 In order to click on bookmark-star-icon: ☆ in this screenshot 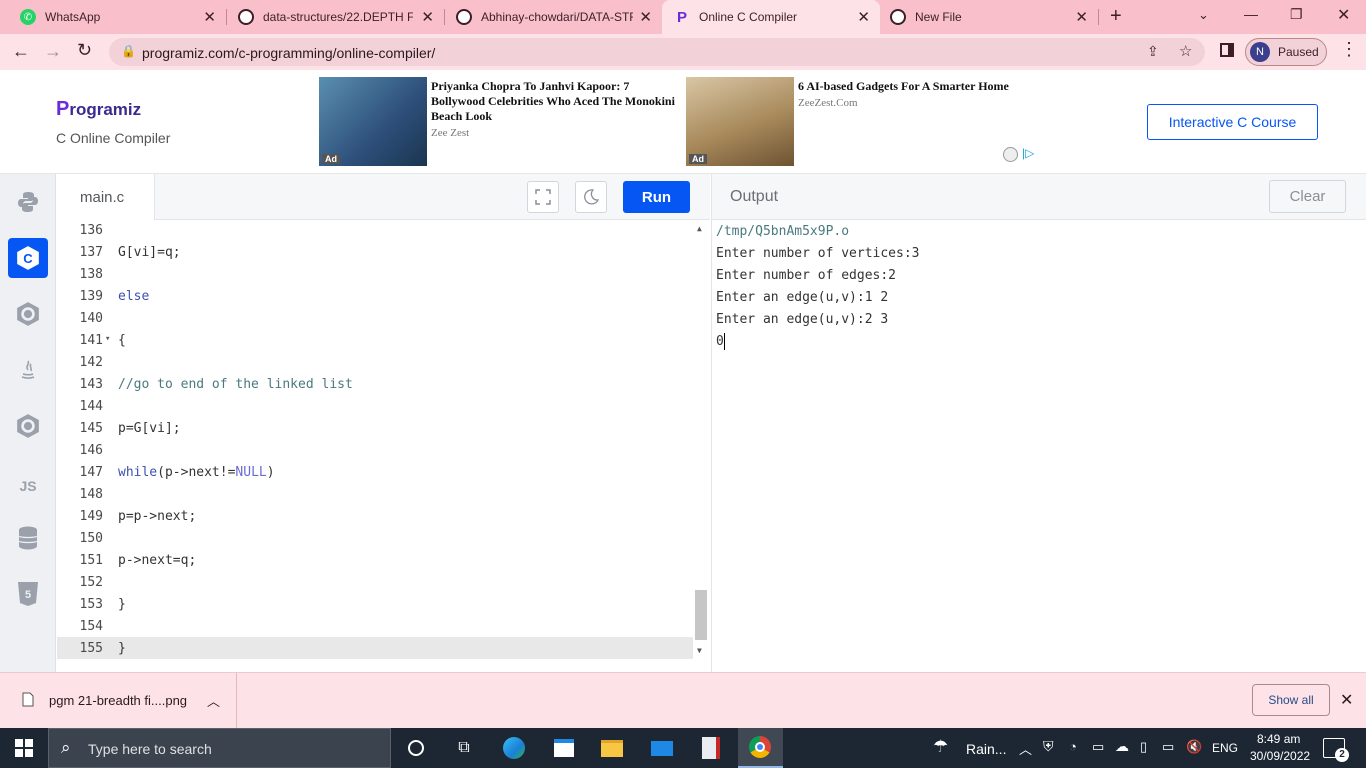, I will do `click(1185, 51)`.